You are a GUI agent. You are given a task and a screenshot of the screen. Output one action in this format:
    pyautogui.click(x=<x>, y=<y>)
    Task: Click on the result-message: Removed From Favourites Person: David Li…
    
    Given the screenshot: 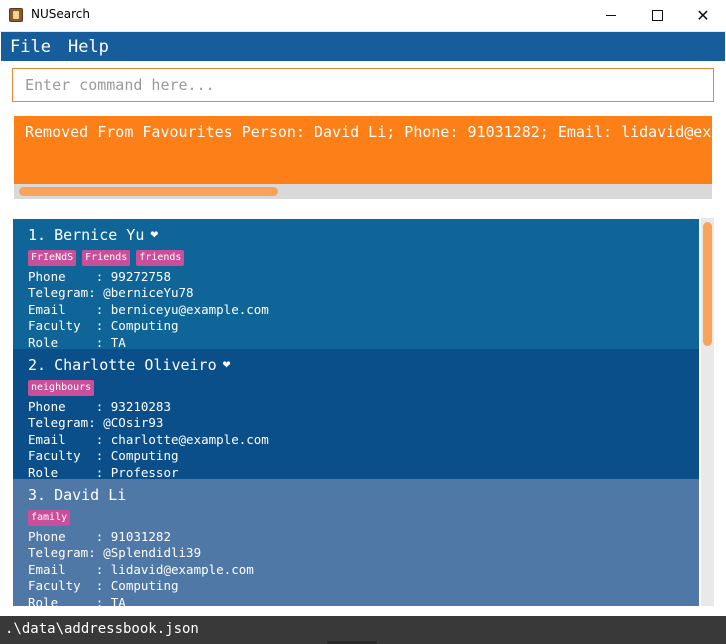 What is the action you would take?
    pyautogui.click(x=368, y=132)
    